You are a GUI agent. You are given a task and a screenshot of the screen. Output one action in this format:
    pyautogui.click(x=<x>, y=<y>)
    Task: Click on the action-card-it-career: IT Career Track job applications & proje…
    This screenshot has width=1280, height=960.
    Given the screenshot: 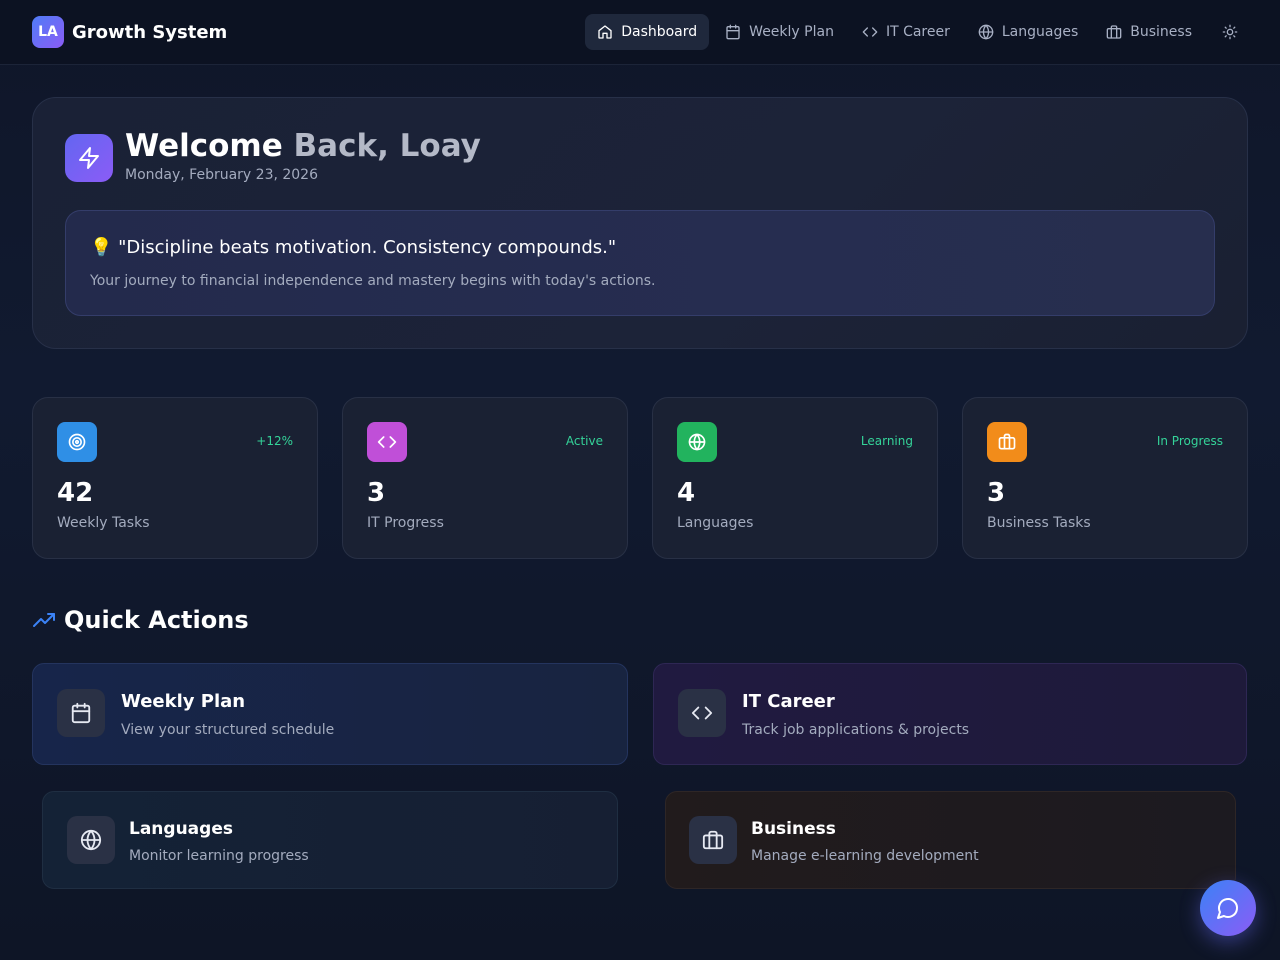 What is the action you would take?
    pyautogui.click(x=950, y=714)
    